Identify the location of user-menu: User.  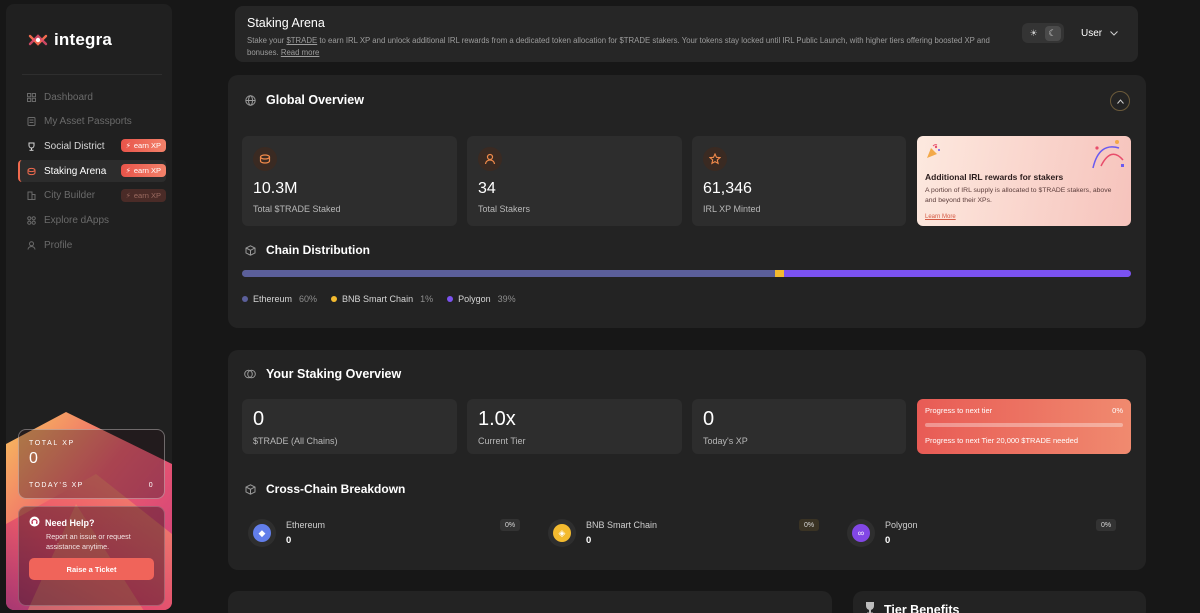
(1099, 33).